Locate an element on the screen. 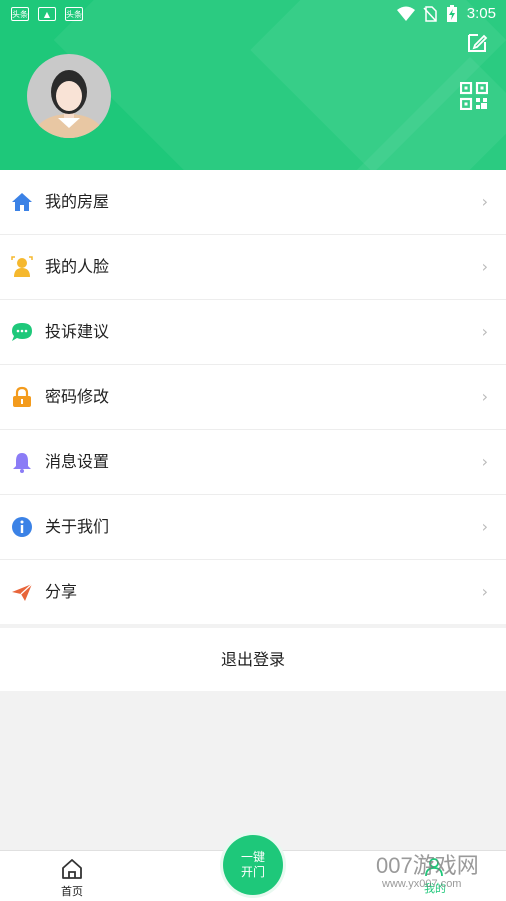  menu-item-label: 密码修改 is located at coordinates (77, 396).